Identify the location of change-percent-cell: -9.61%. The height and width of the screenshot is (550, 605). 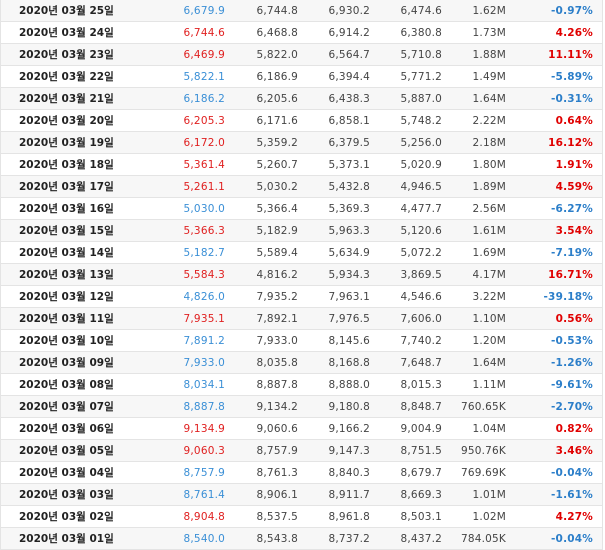
(572, 384).